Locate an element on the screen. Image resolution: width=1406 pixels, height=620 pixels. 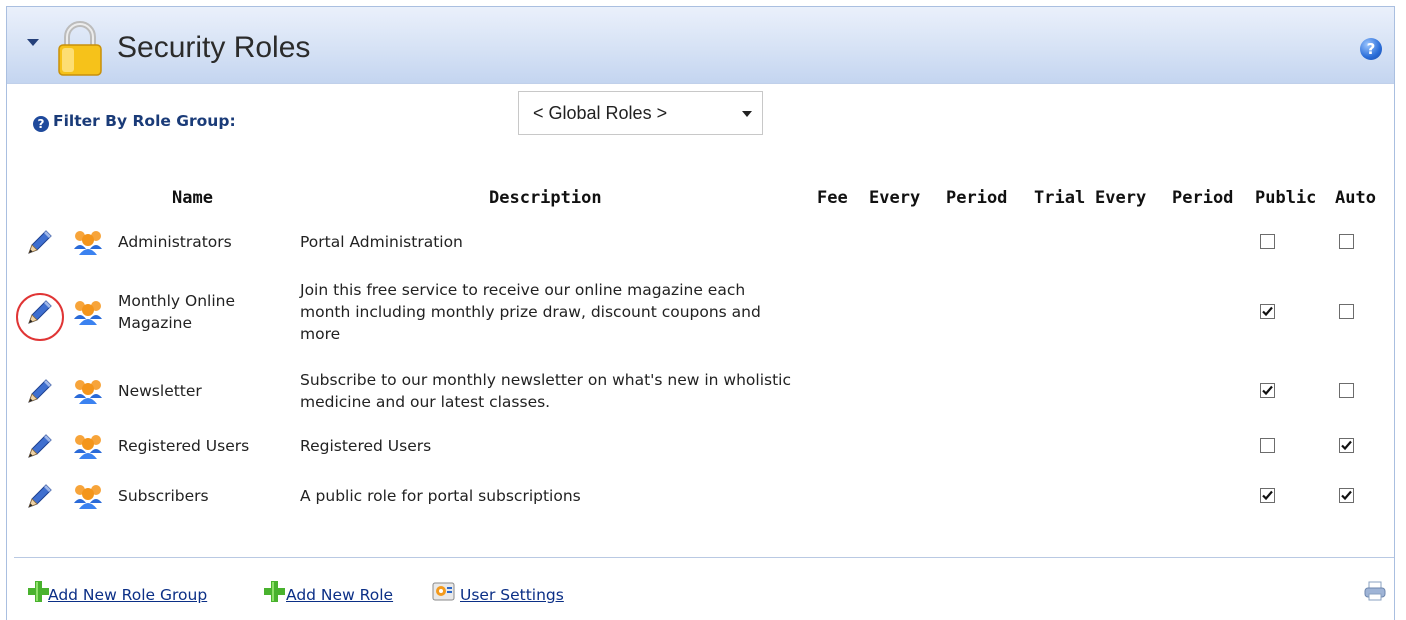
user-settings-link: User Settings is located at coordinates (512, 595).